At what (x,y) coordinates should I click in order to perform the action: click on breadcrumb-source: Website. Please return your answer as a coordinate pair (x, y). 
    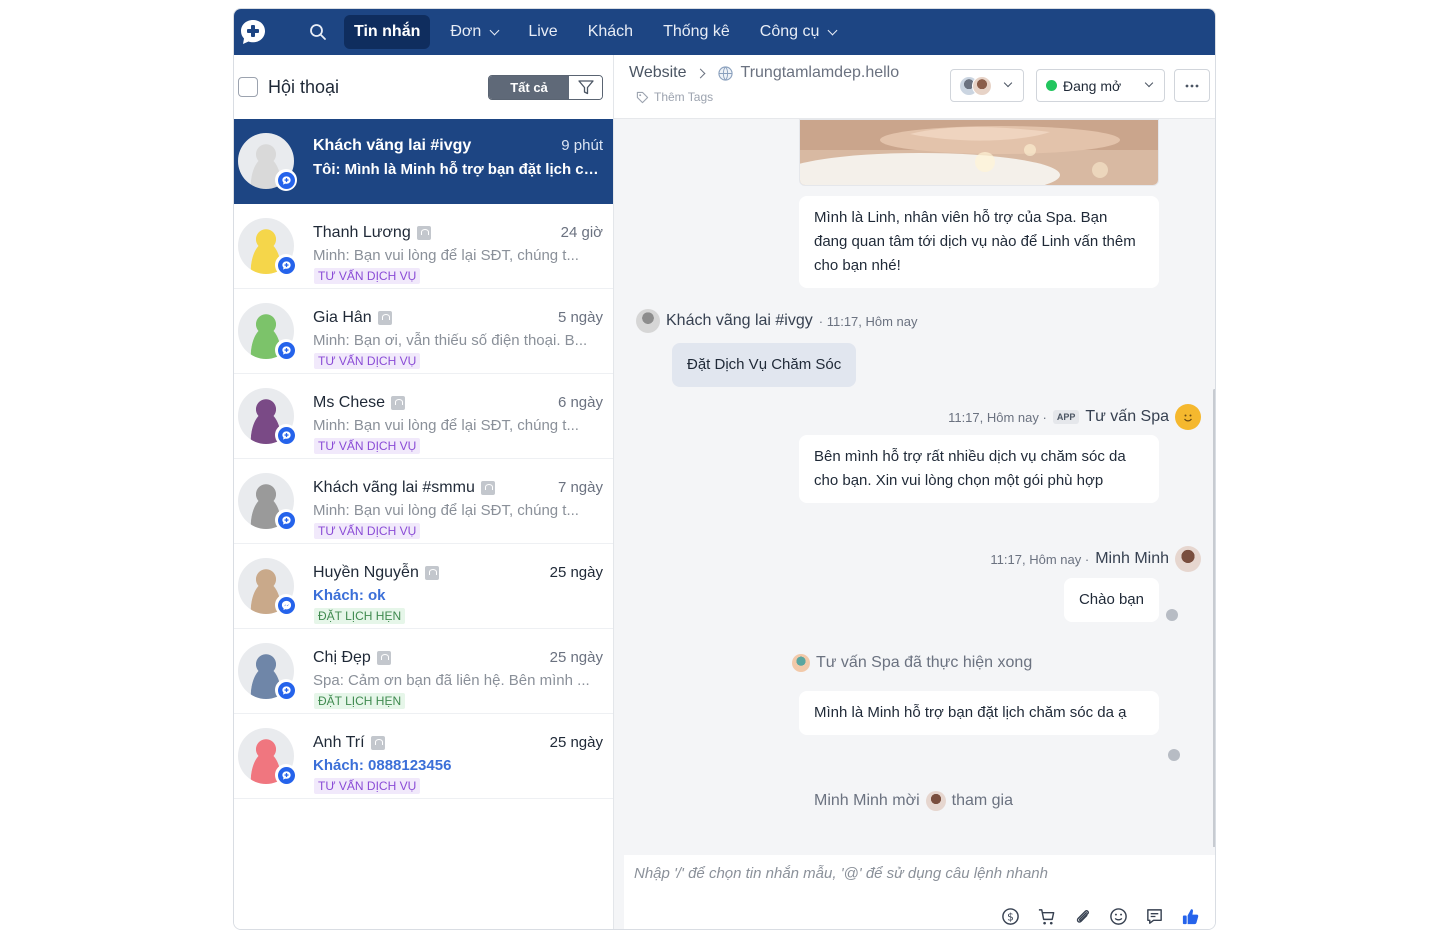
    Looking at the image, I should click on (658, 73).